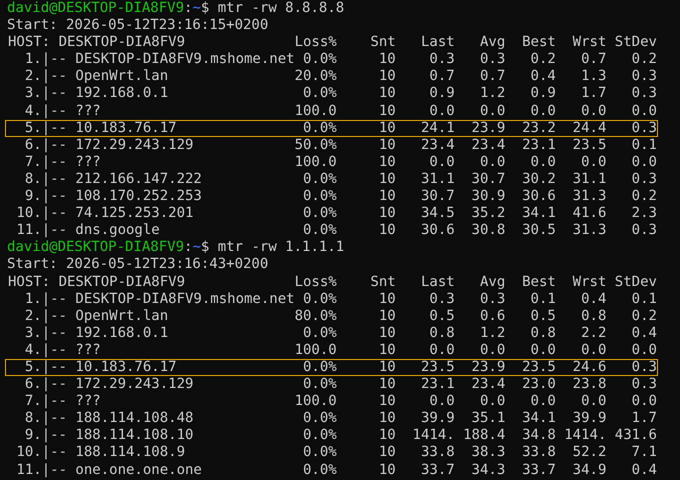  What do you see at coordinates (538, 231) in the screenshot?
I see `table-cell-text: 30.5` at bounding box center [538, 231].